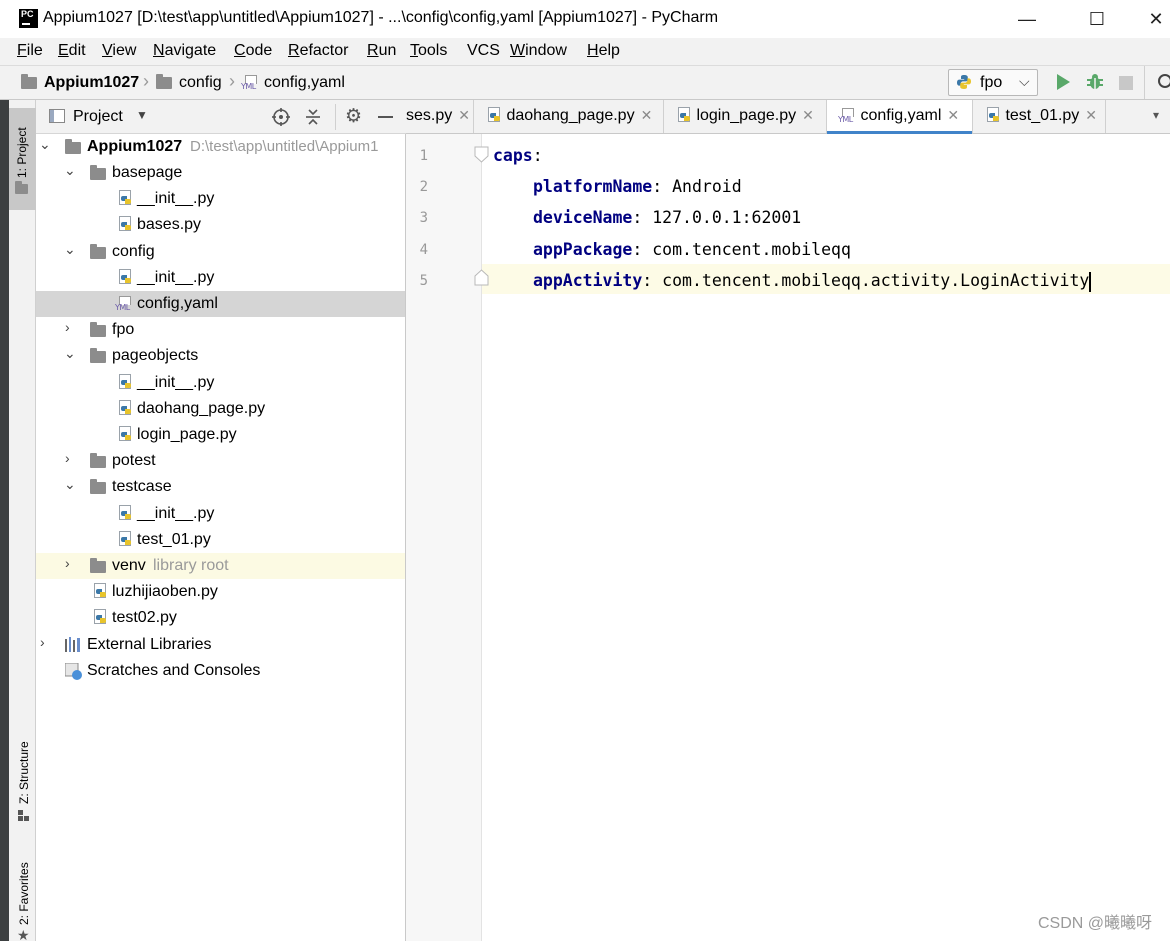 The height and width of the screenshot is (944, 1170). I want to click on project-view-icon, so click(57, 116).